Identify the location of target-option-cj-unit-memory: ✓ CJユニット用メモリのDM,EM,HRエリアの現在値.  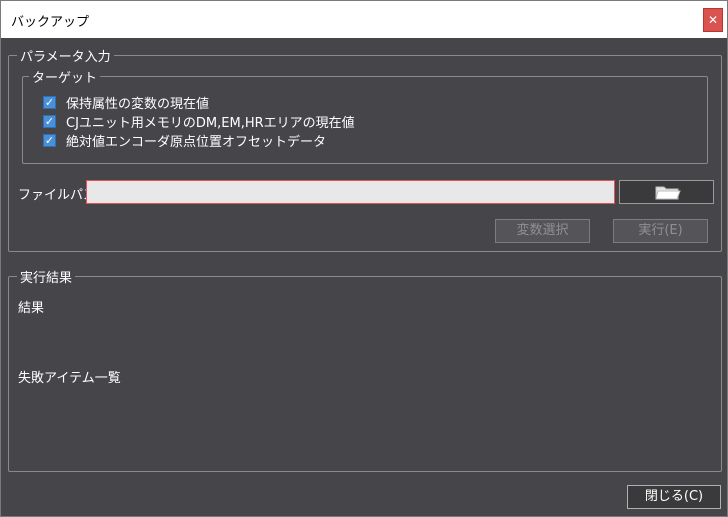
(199, 121).